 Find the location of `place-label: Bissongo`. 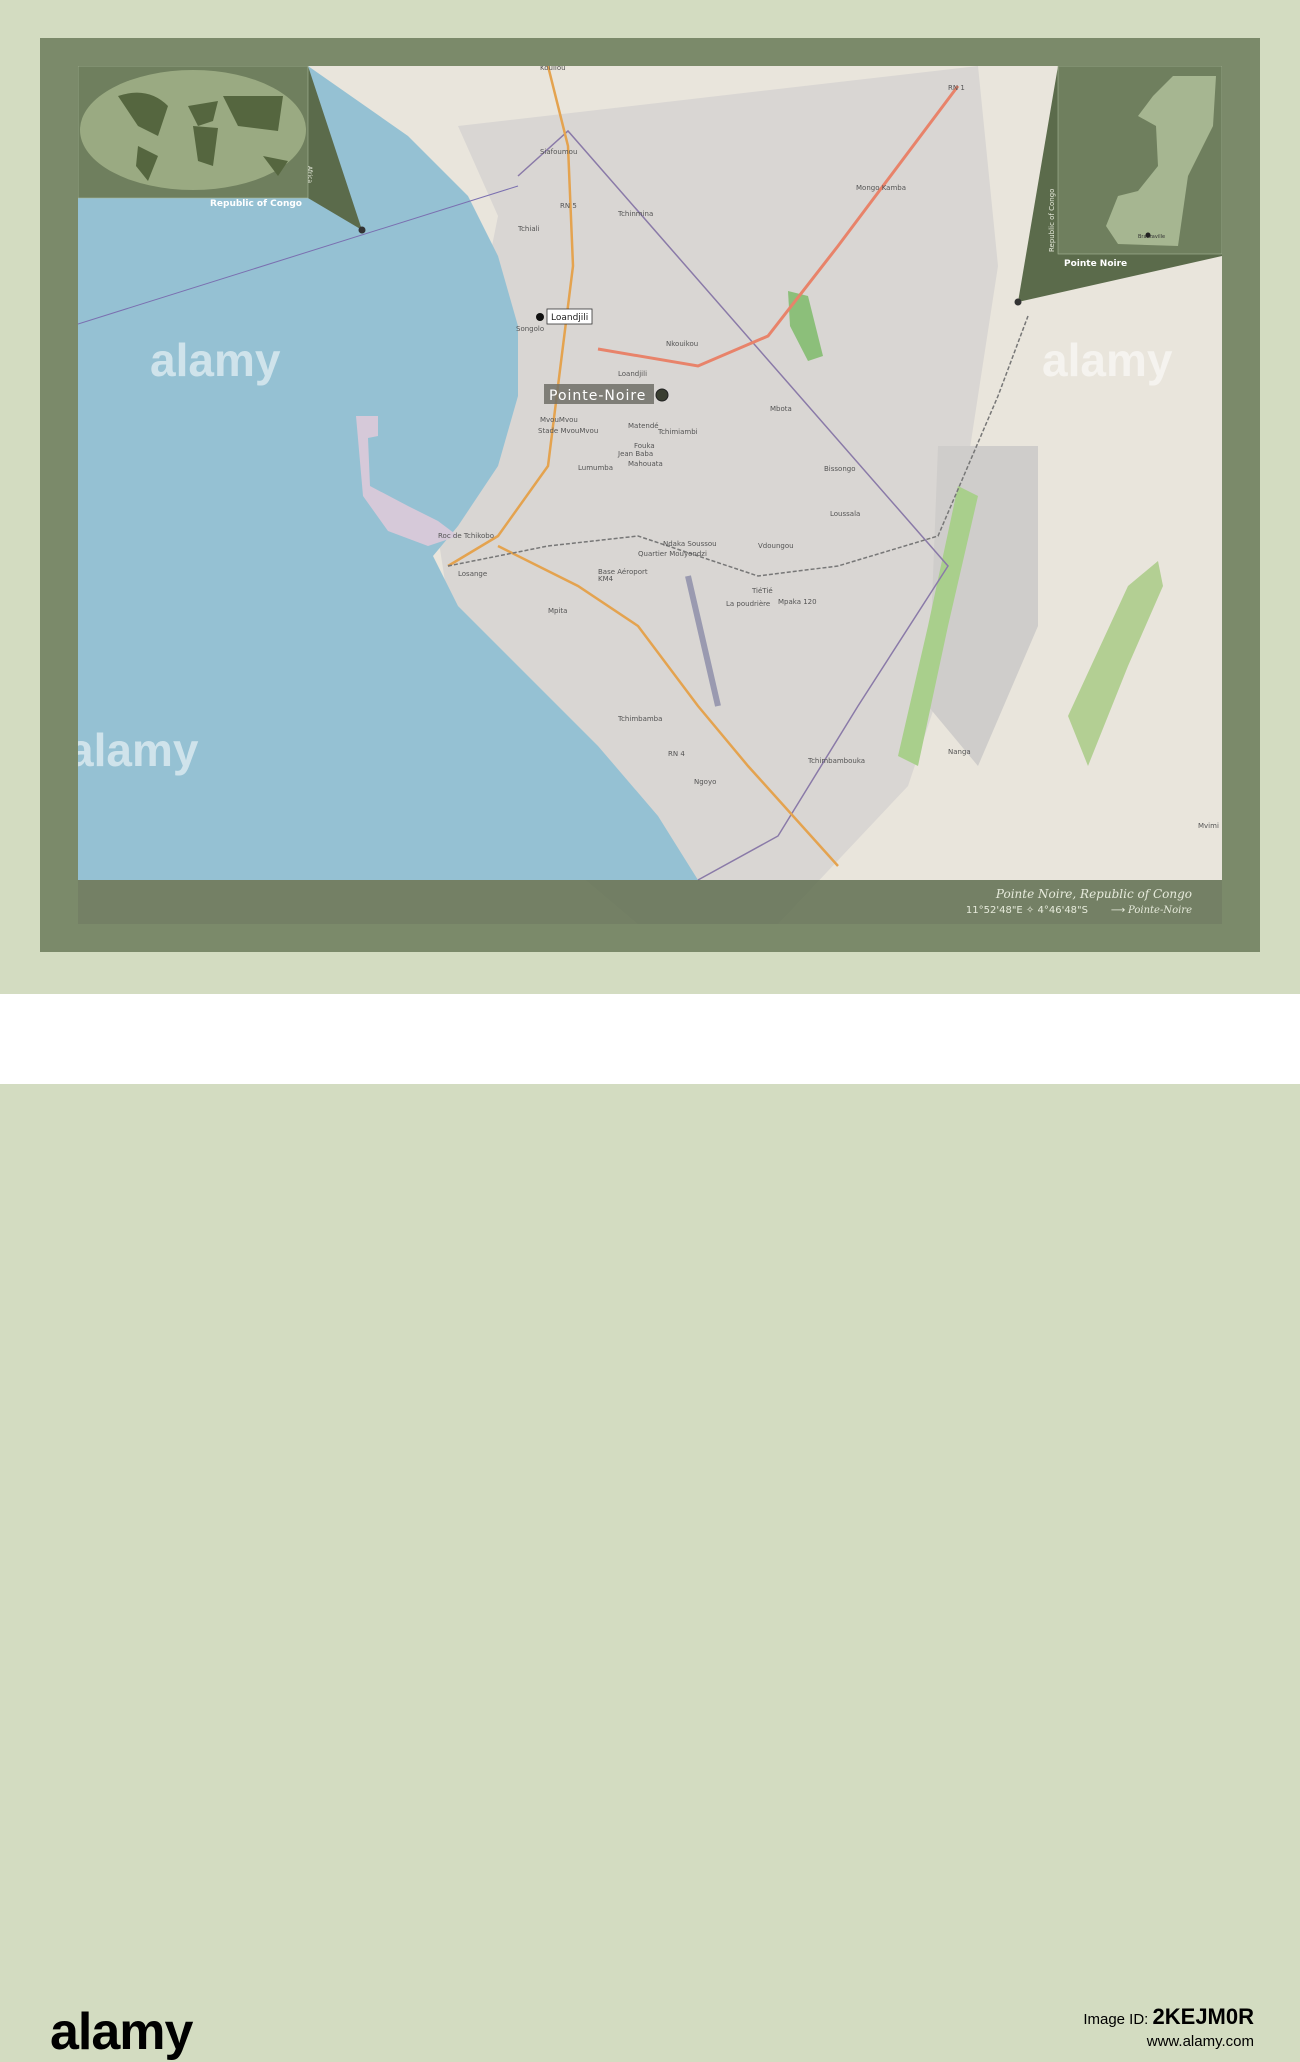

place-label: Bissongo is located at coordinates (840, 469).